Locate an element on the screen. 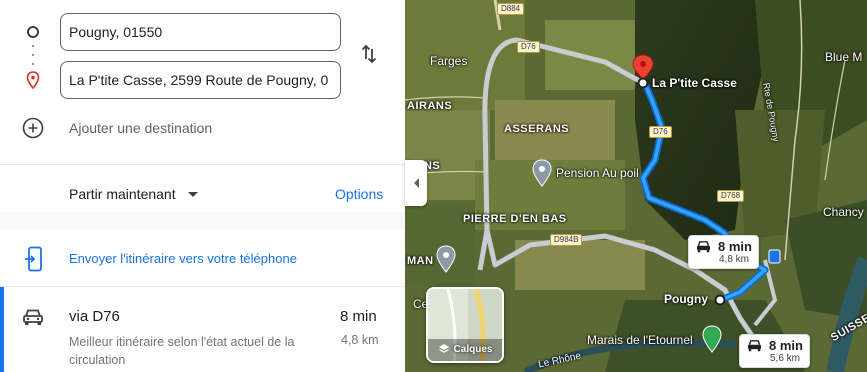 The height and width of the screenshot is (372, 867). road-label-d768: D768 is located at coordinates (731, 196).